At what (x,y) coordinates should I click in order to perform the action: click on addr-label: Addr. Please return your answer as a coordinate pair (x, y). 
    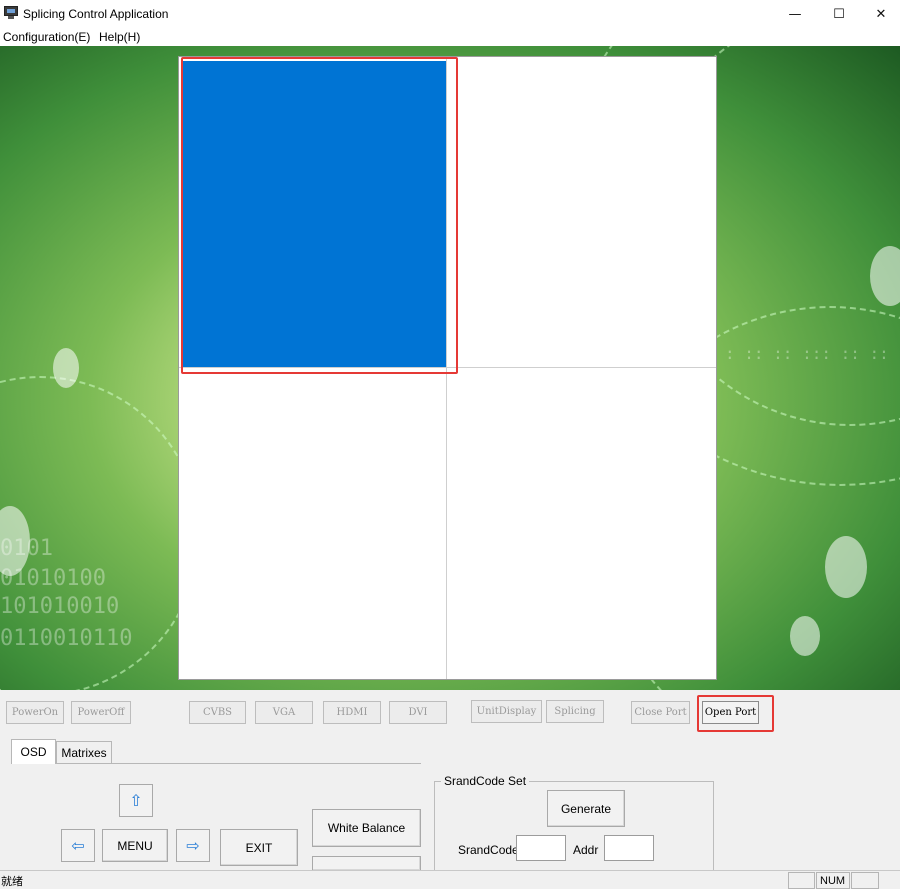
    Looking at the image, I should click on (586, 850).